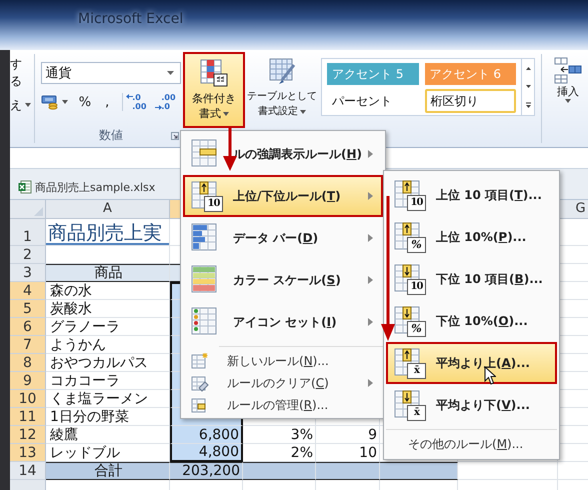 The width and height of the screenshot is (588, 490). What do you see at coordinates (28, 435) in the screenshot?
I see `row-header: 12` at bounding box center [28, 435].